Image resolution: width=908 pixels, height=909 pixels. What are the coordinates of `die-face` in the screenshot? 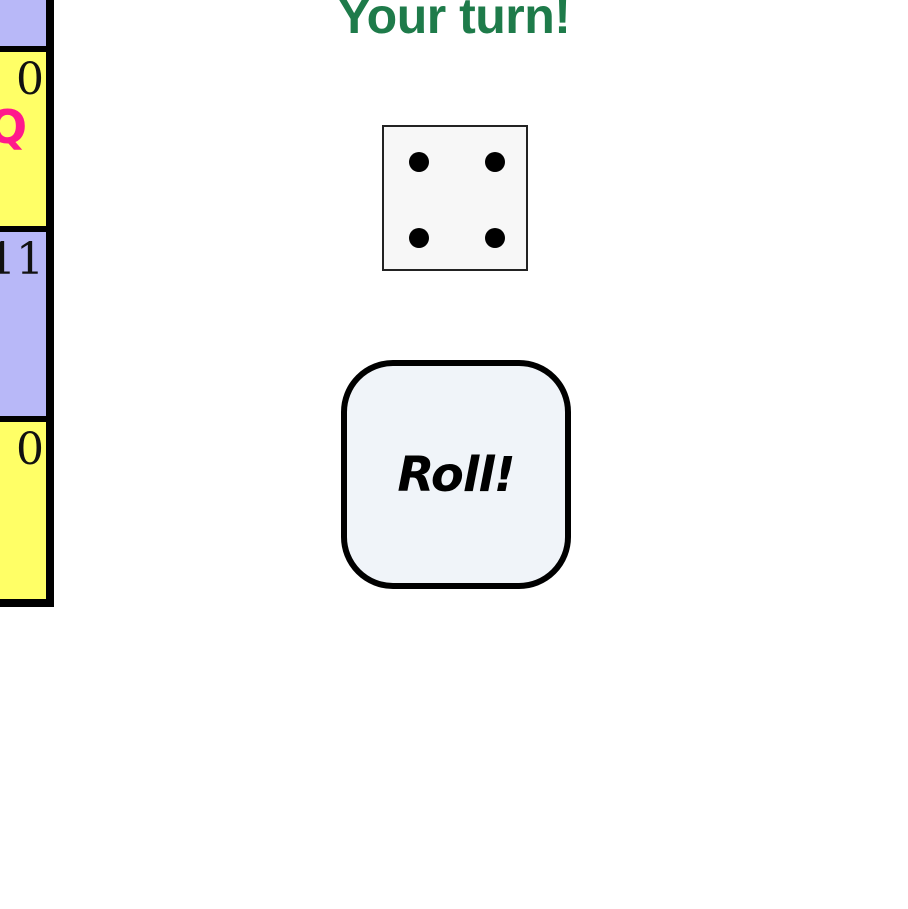 It's located at (455, 198).